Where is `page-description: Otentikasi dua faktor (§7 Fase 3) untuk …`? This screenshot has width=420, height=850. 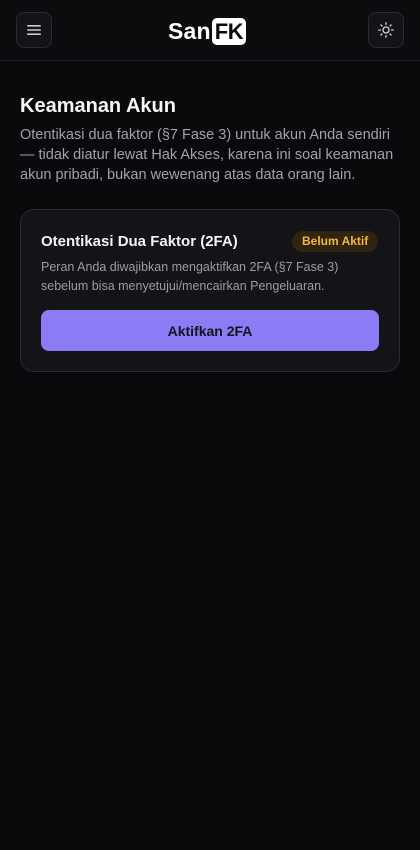
page-description: Otentikasi dua faktor (§7 Fase 3) untuk … is located at coordinates (207, 155).